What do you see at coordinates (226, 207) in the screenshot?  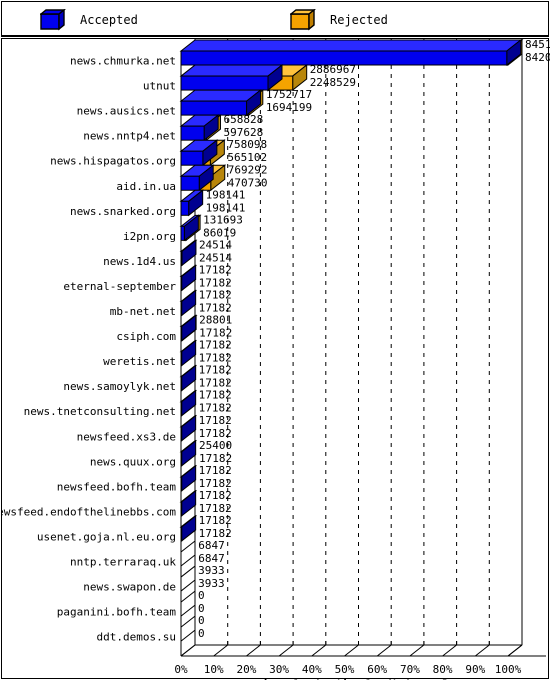 I see `value-label-accepted: 198141` at bounding box center [226, 207].